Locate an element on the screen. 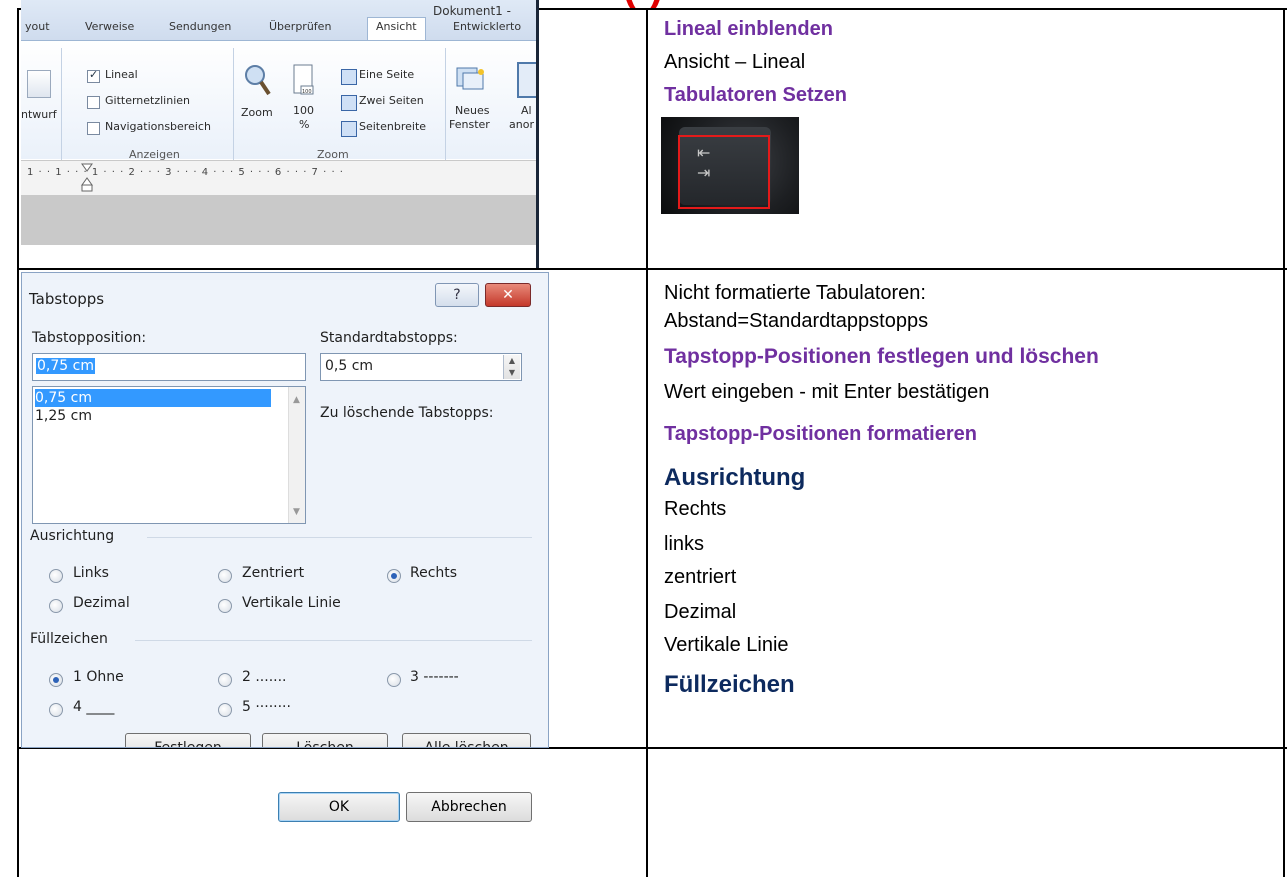 This screenshot has height=877, width=1287. hundred-percent-icon: 100 is located at coordinates (304, 80).